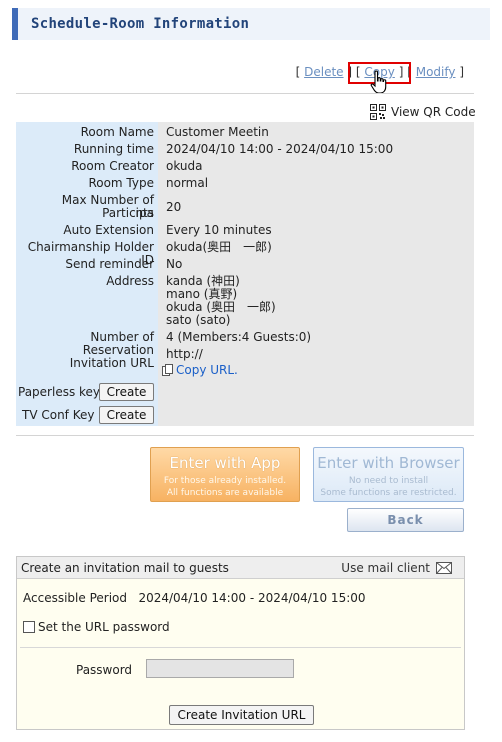 Image resolution: width=502 pixels, height=742 pixels. What do you see at coordinates (225, 463) in the screenshot?
I see `enter-with-app-label: Enter with App` at bounding box center [225, 463].